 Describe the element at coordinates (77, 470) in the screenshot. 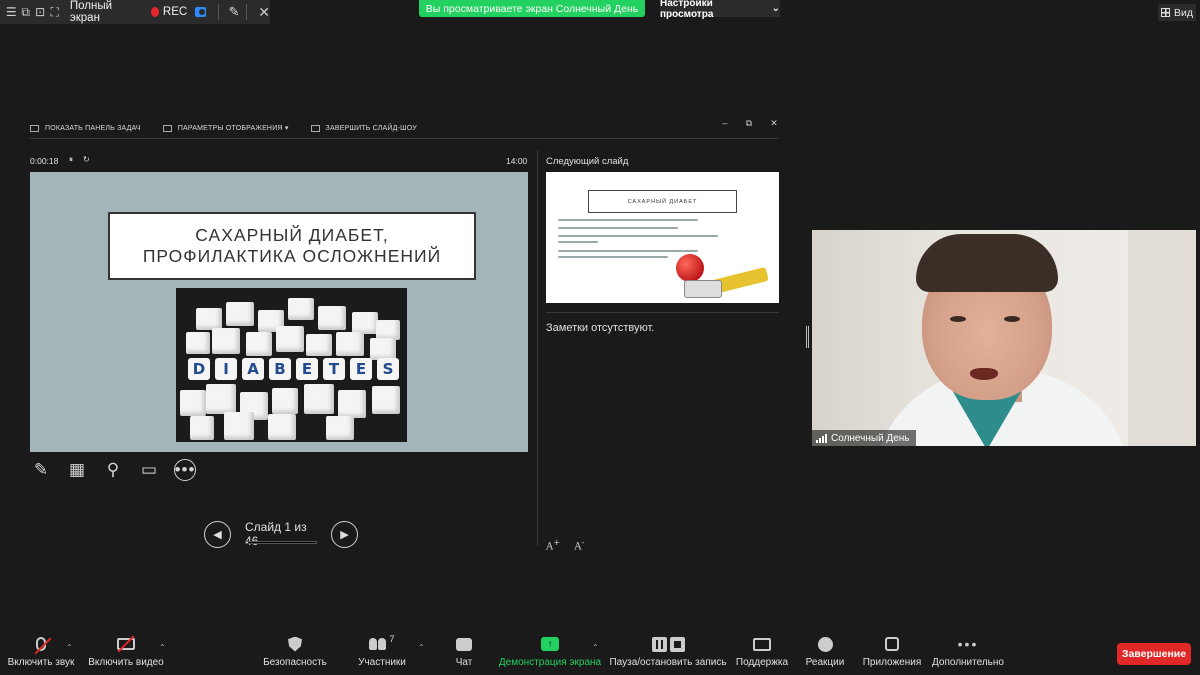

I see `see-all-slides-icon: ▦` at that location.